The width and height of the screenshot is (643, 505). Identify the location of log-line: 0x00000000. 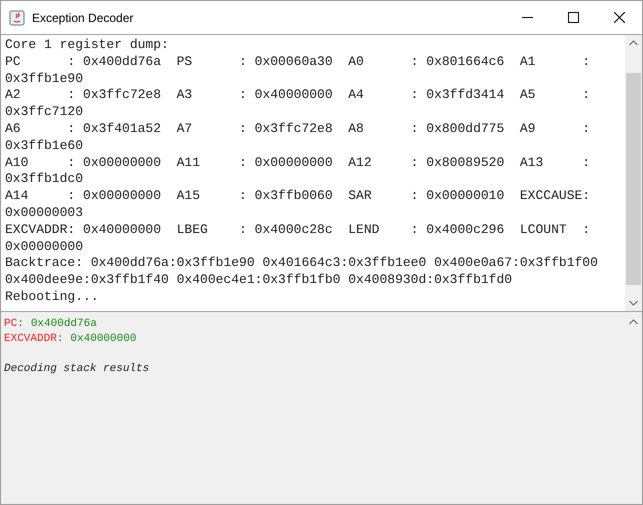
(44, 247).